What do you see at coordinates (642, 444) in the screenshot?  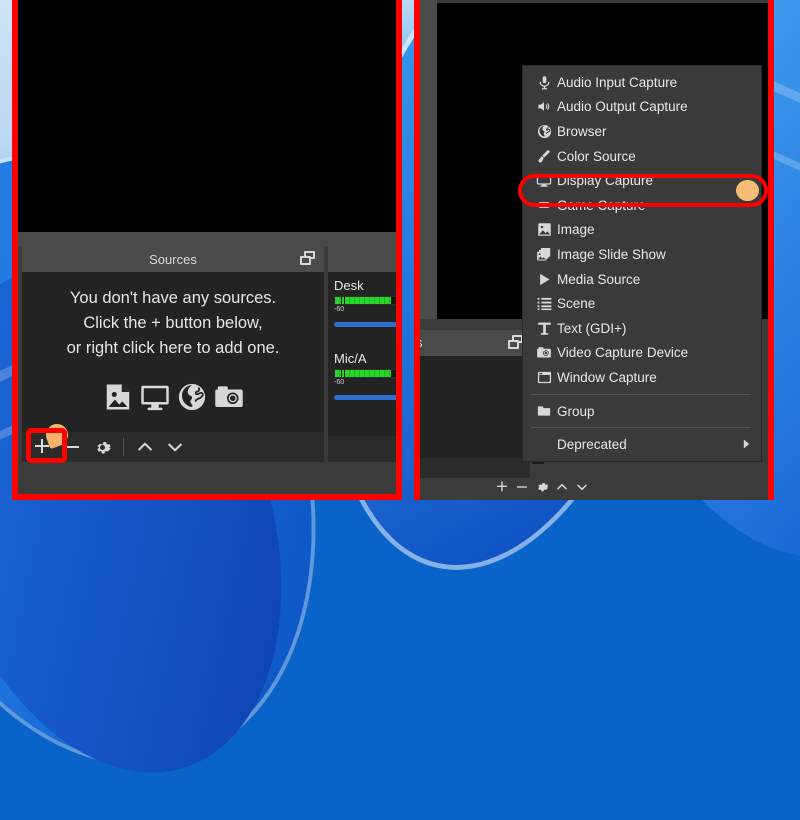 I see `menu-item-deprecated: Deprecated` at bounding box center [642, 444].